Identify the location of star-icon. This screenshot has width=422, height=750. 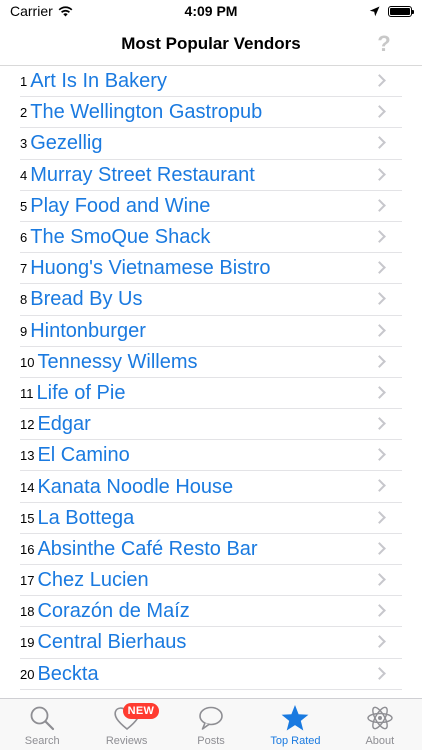
(295, 718).